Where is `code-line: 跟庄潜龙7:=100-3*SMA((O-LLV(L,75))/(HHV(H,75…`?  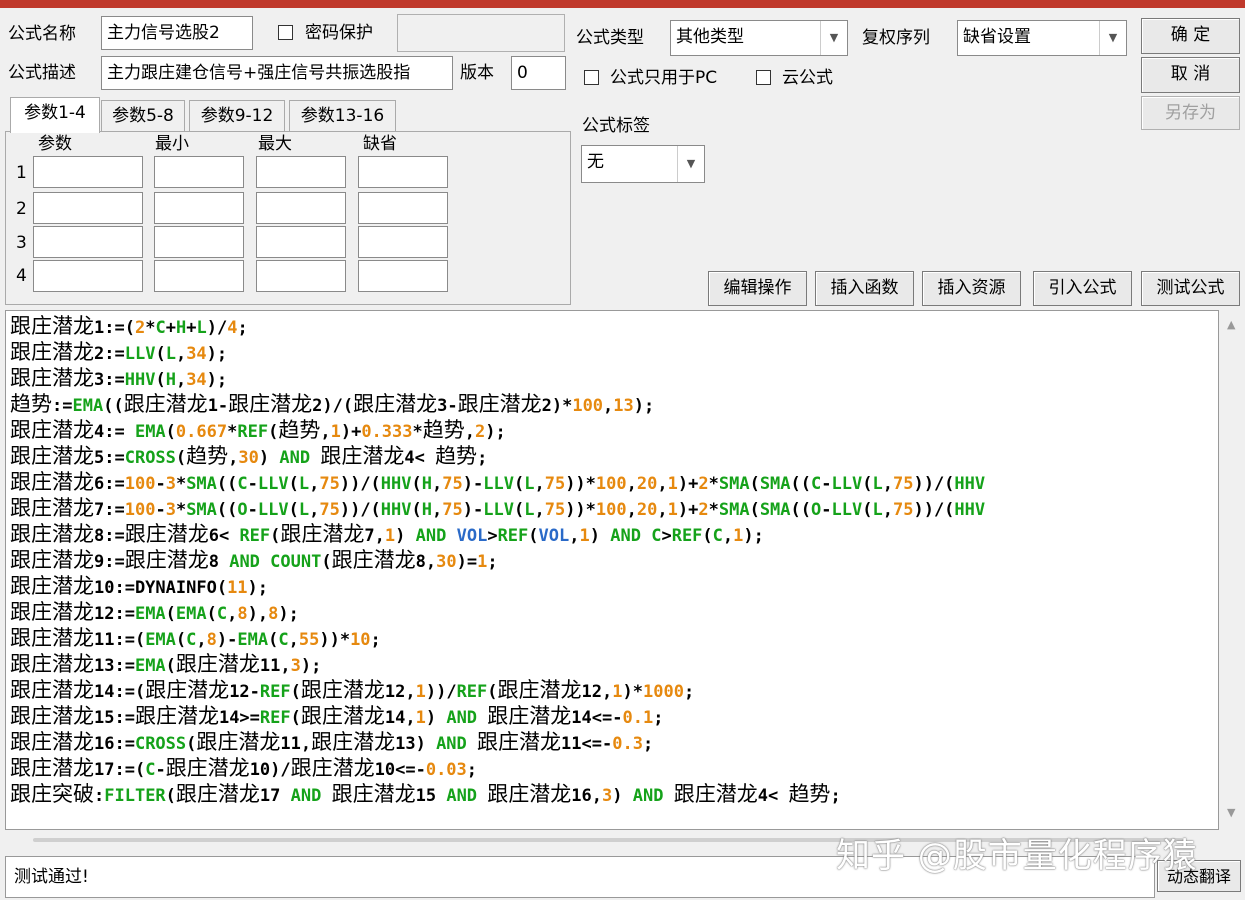
code-line: 跟庄潜龙7:=100-3*SMA((O-LLV(L,75))/(HHV(H,75… is located at coordinates (498, 508).